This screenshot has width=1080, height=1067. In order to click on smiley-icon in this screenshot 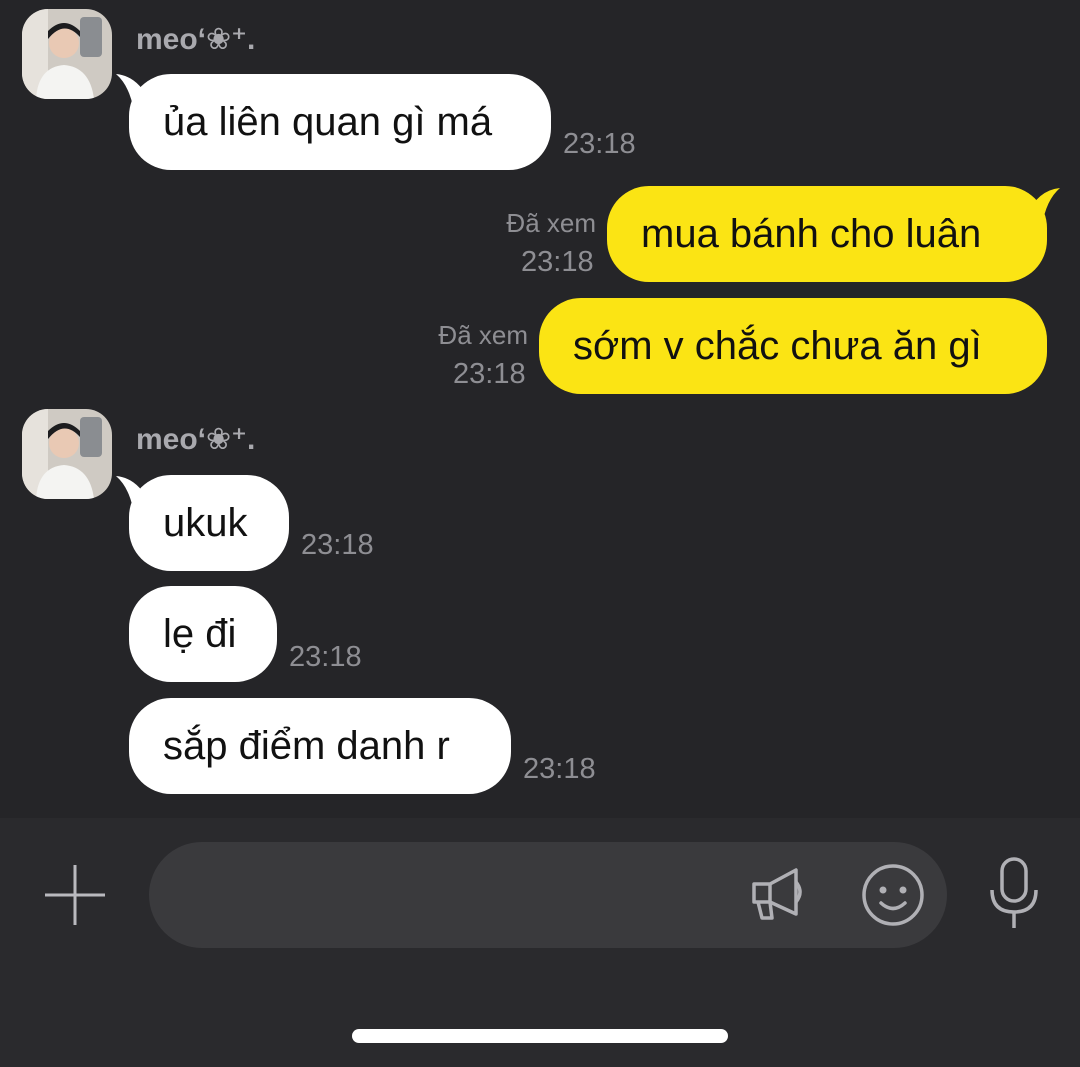, I will do `click(893, 895)`.